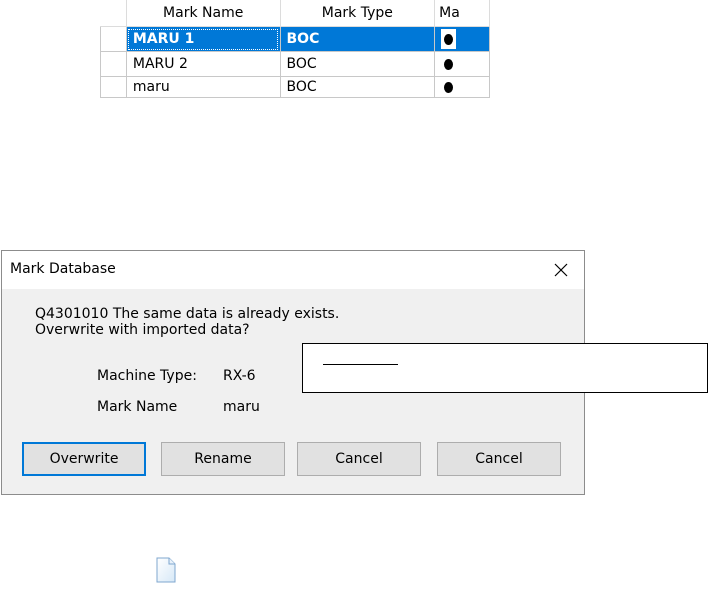 The height and width of the screenshot is (594, 708). I want to click on redaction-underline, so click(360, 364).